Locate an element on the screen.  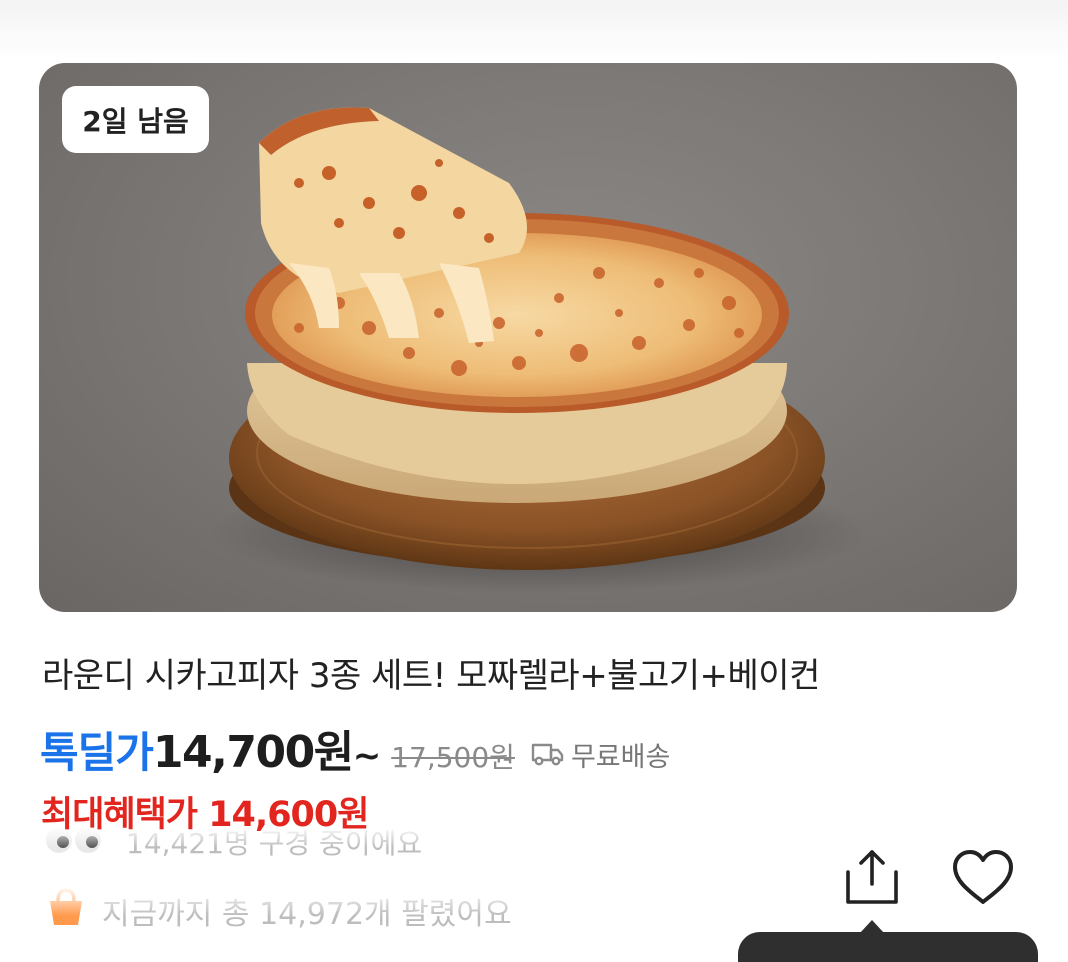
top-status-area is located at coordinates (534, 30).